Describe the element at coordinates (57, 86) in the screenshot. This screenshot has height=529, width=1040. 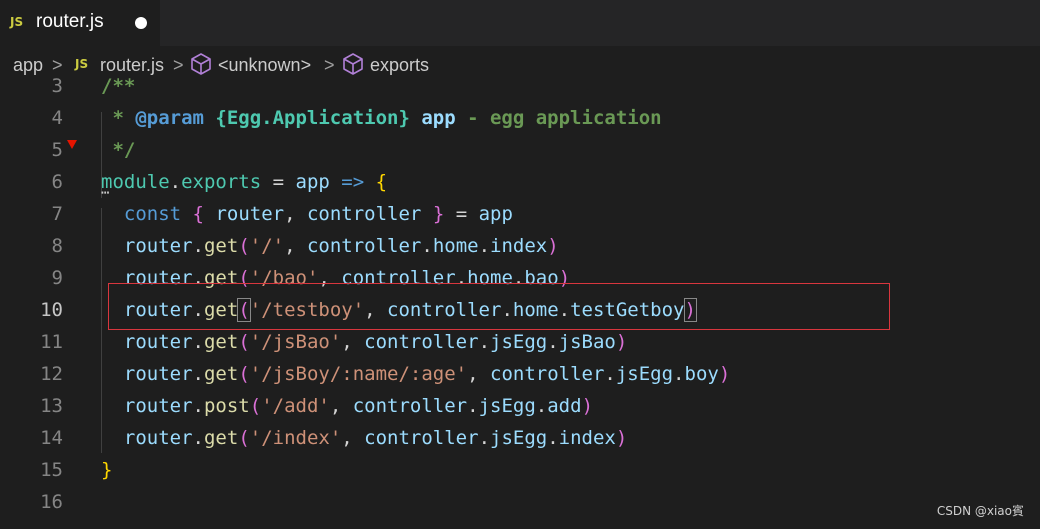
I see `line-number: 3` at that location.